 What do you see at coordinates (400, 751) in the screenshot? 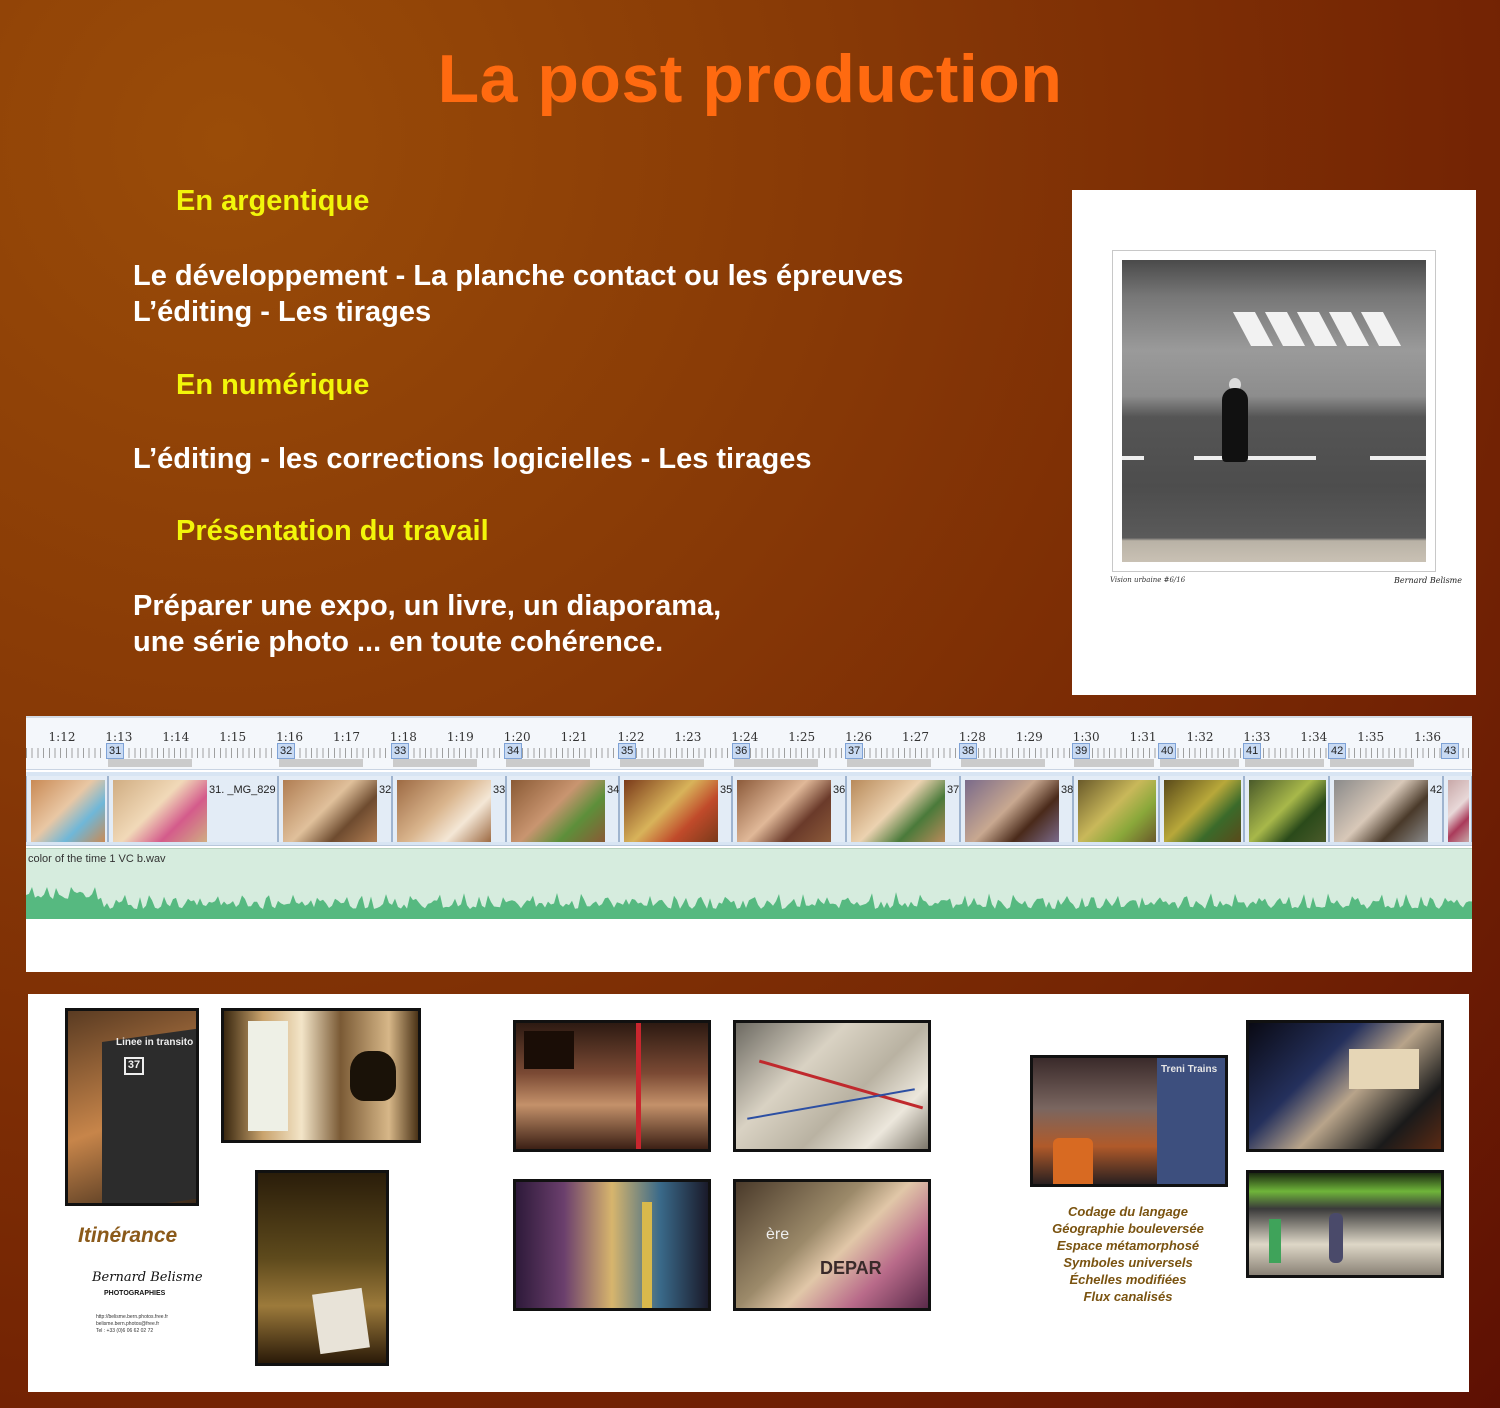
I see `slide-marker: 33` at bounding box center [400, 751].